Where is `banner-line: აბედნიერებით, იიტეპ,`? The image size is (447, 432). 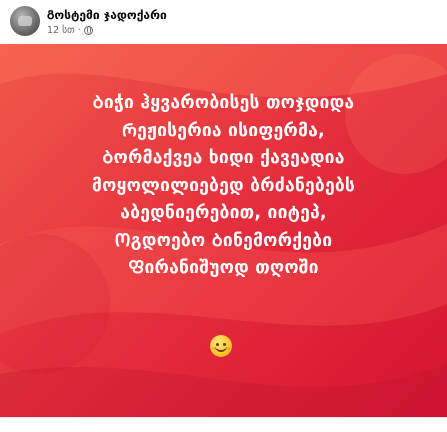
banner-line: აბედნიერებით, იიტეპ, is located at coordinates (223, 213).